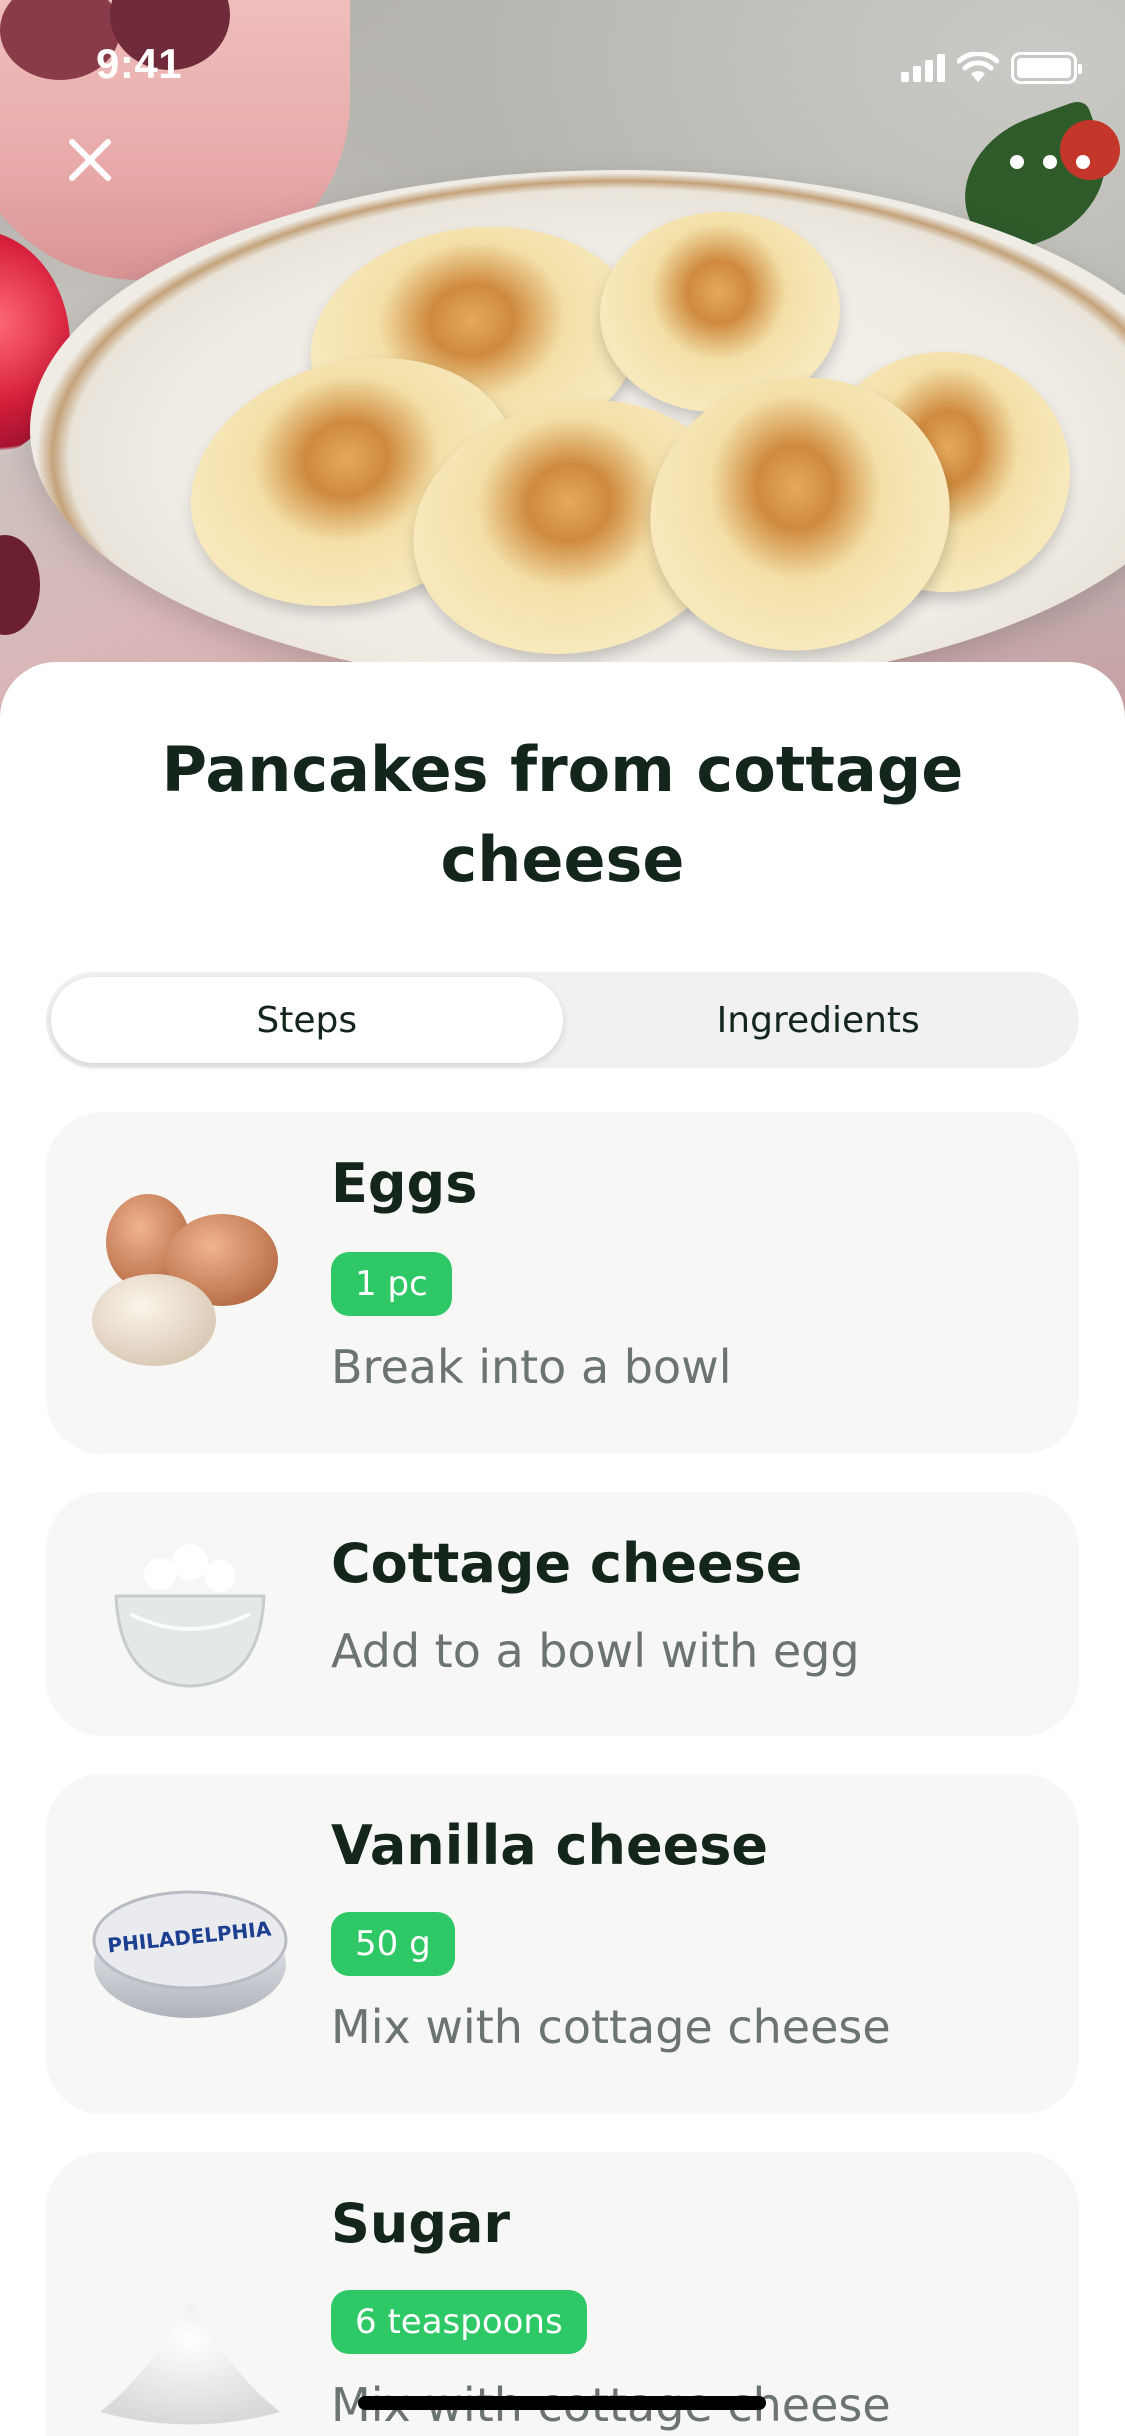 This screenshot has width=1125, height=2436. Describe the element at coordinates (1046, 68) in the screenshot. I see `battery-icon` at that location.